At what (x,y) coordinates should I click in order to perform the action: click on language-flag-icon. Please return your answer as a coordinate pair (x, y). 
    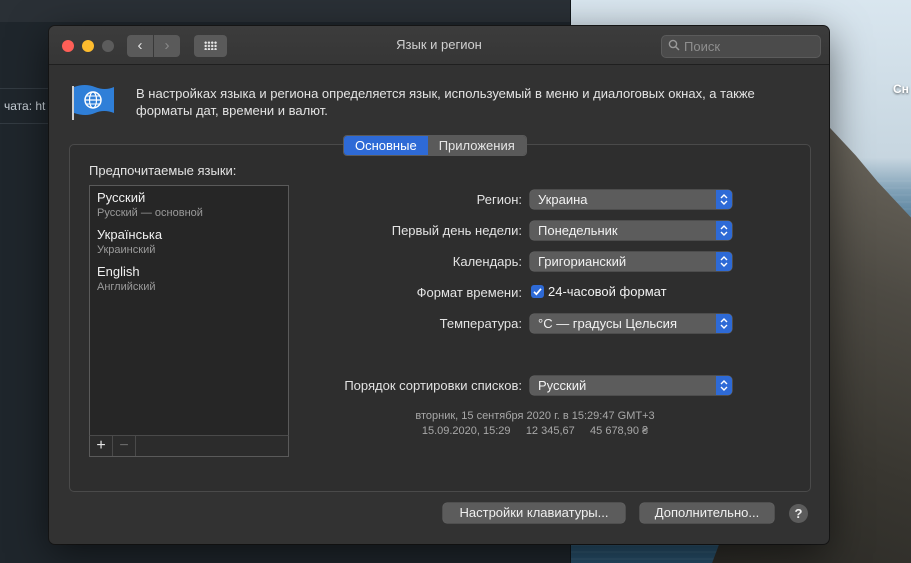
    Looking at the image, I should click on (93, 102).